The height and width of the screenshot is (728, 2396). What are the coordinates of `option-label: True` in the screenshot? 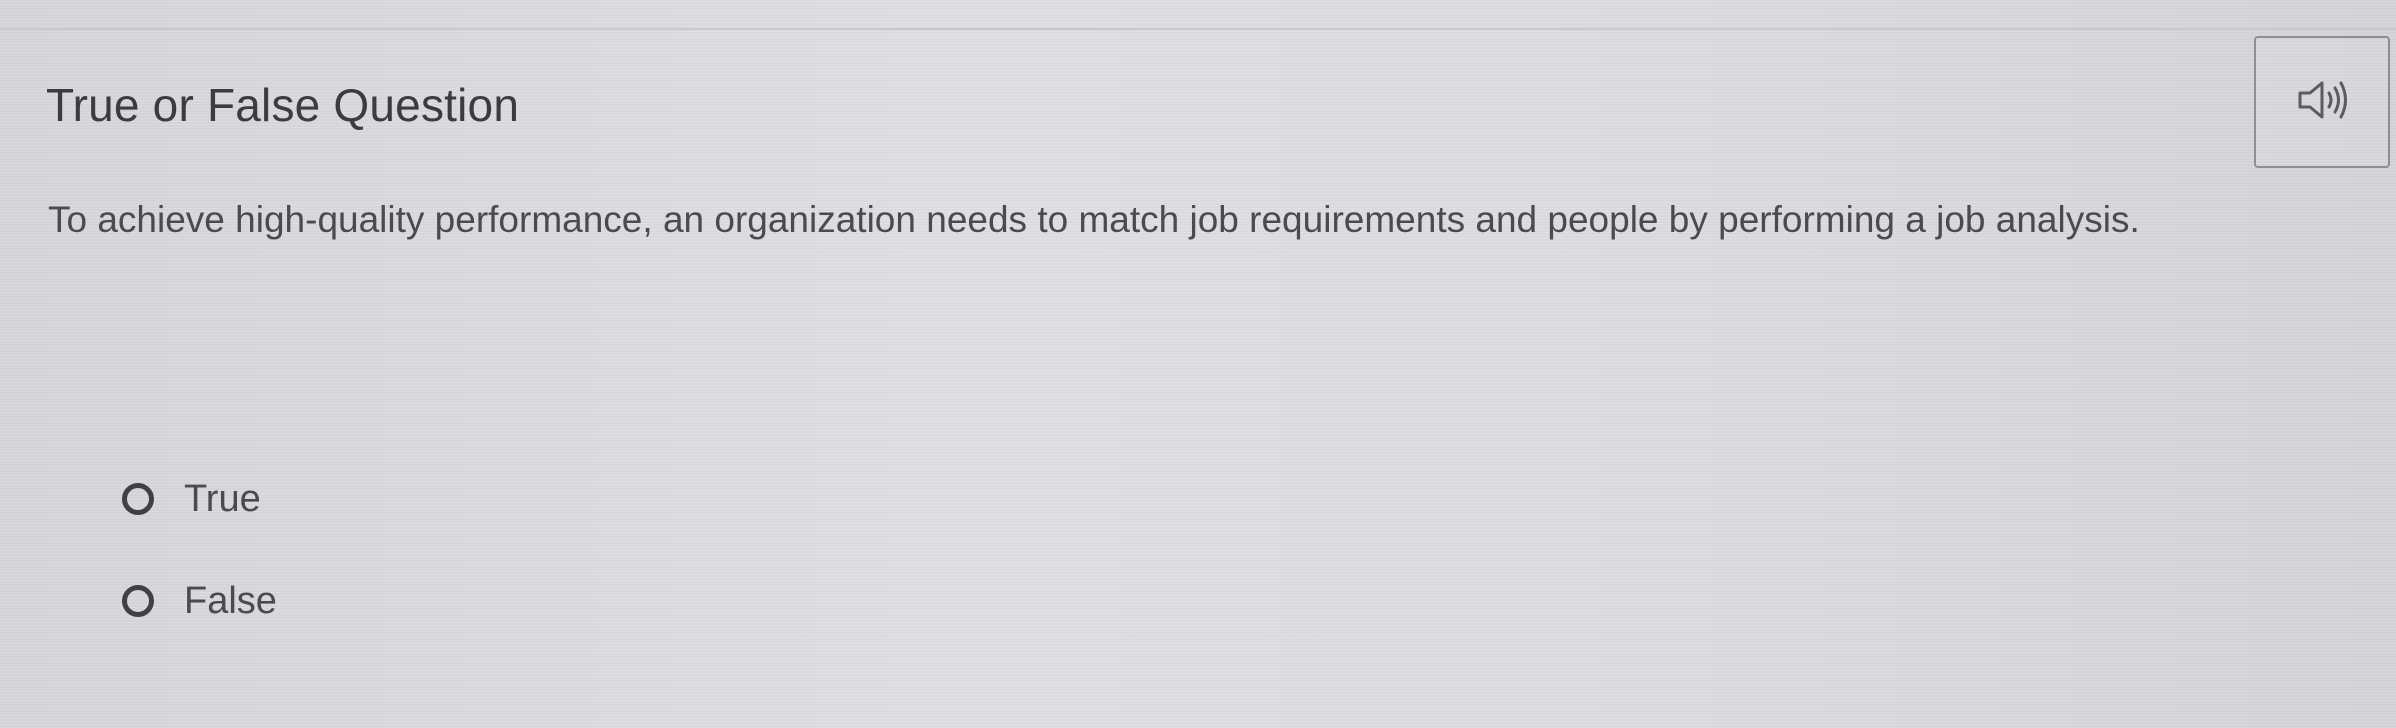 It's located at (222, 499).